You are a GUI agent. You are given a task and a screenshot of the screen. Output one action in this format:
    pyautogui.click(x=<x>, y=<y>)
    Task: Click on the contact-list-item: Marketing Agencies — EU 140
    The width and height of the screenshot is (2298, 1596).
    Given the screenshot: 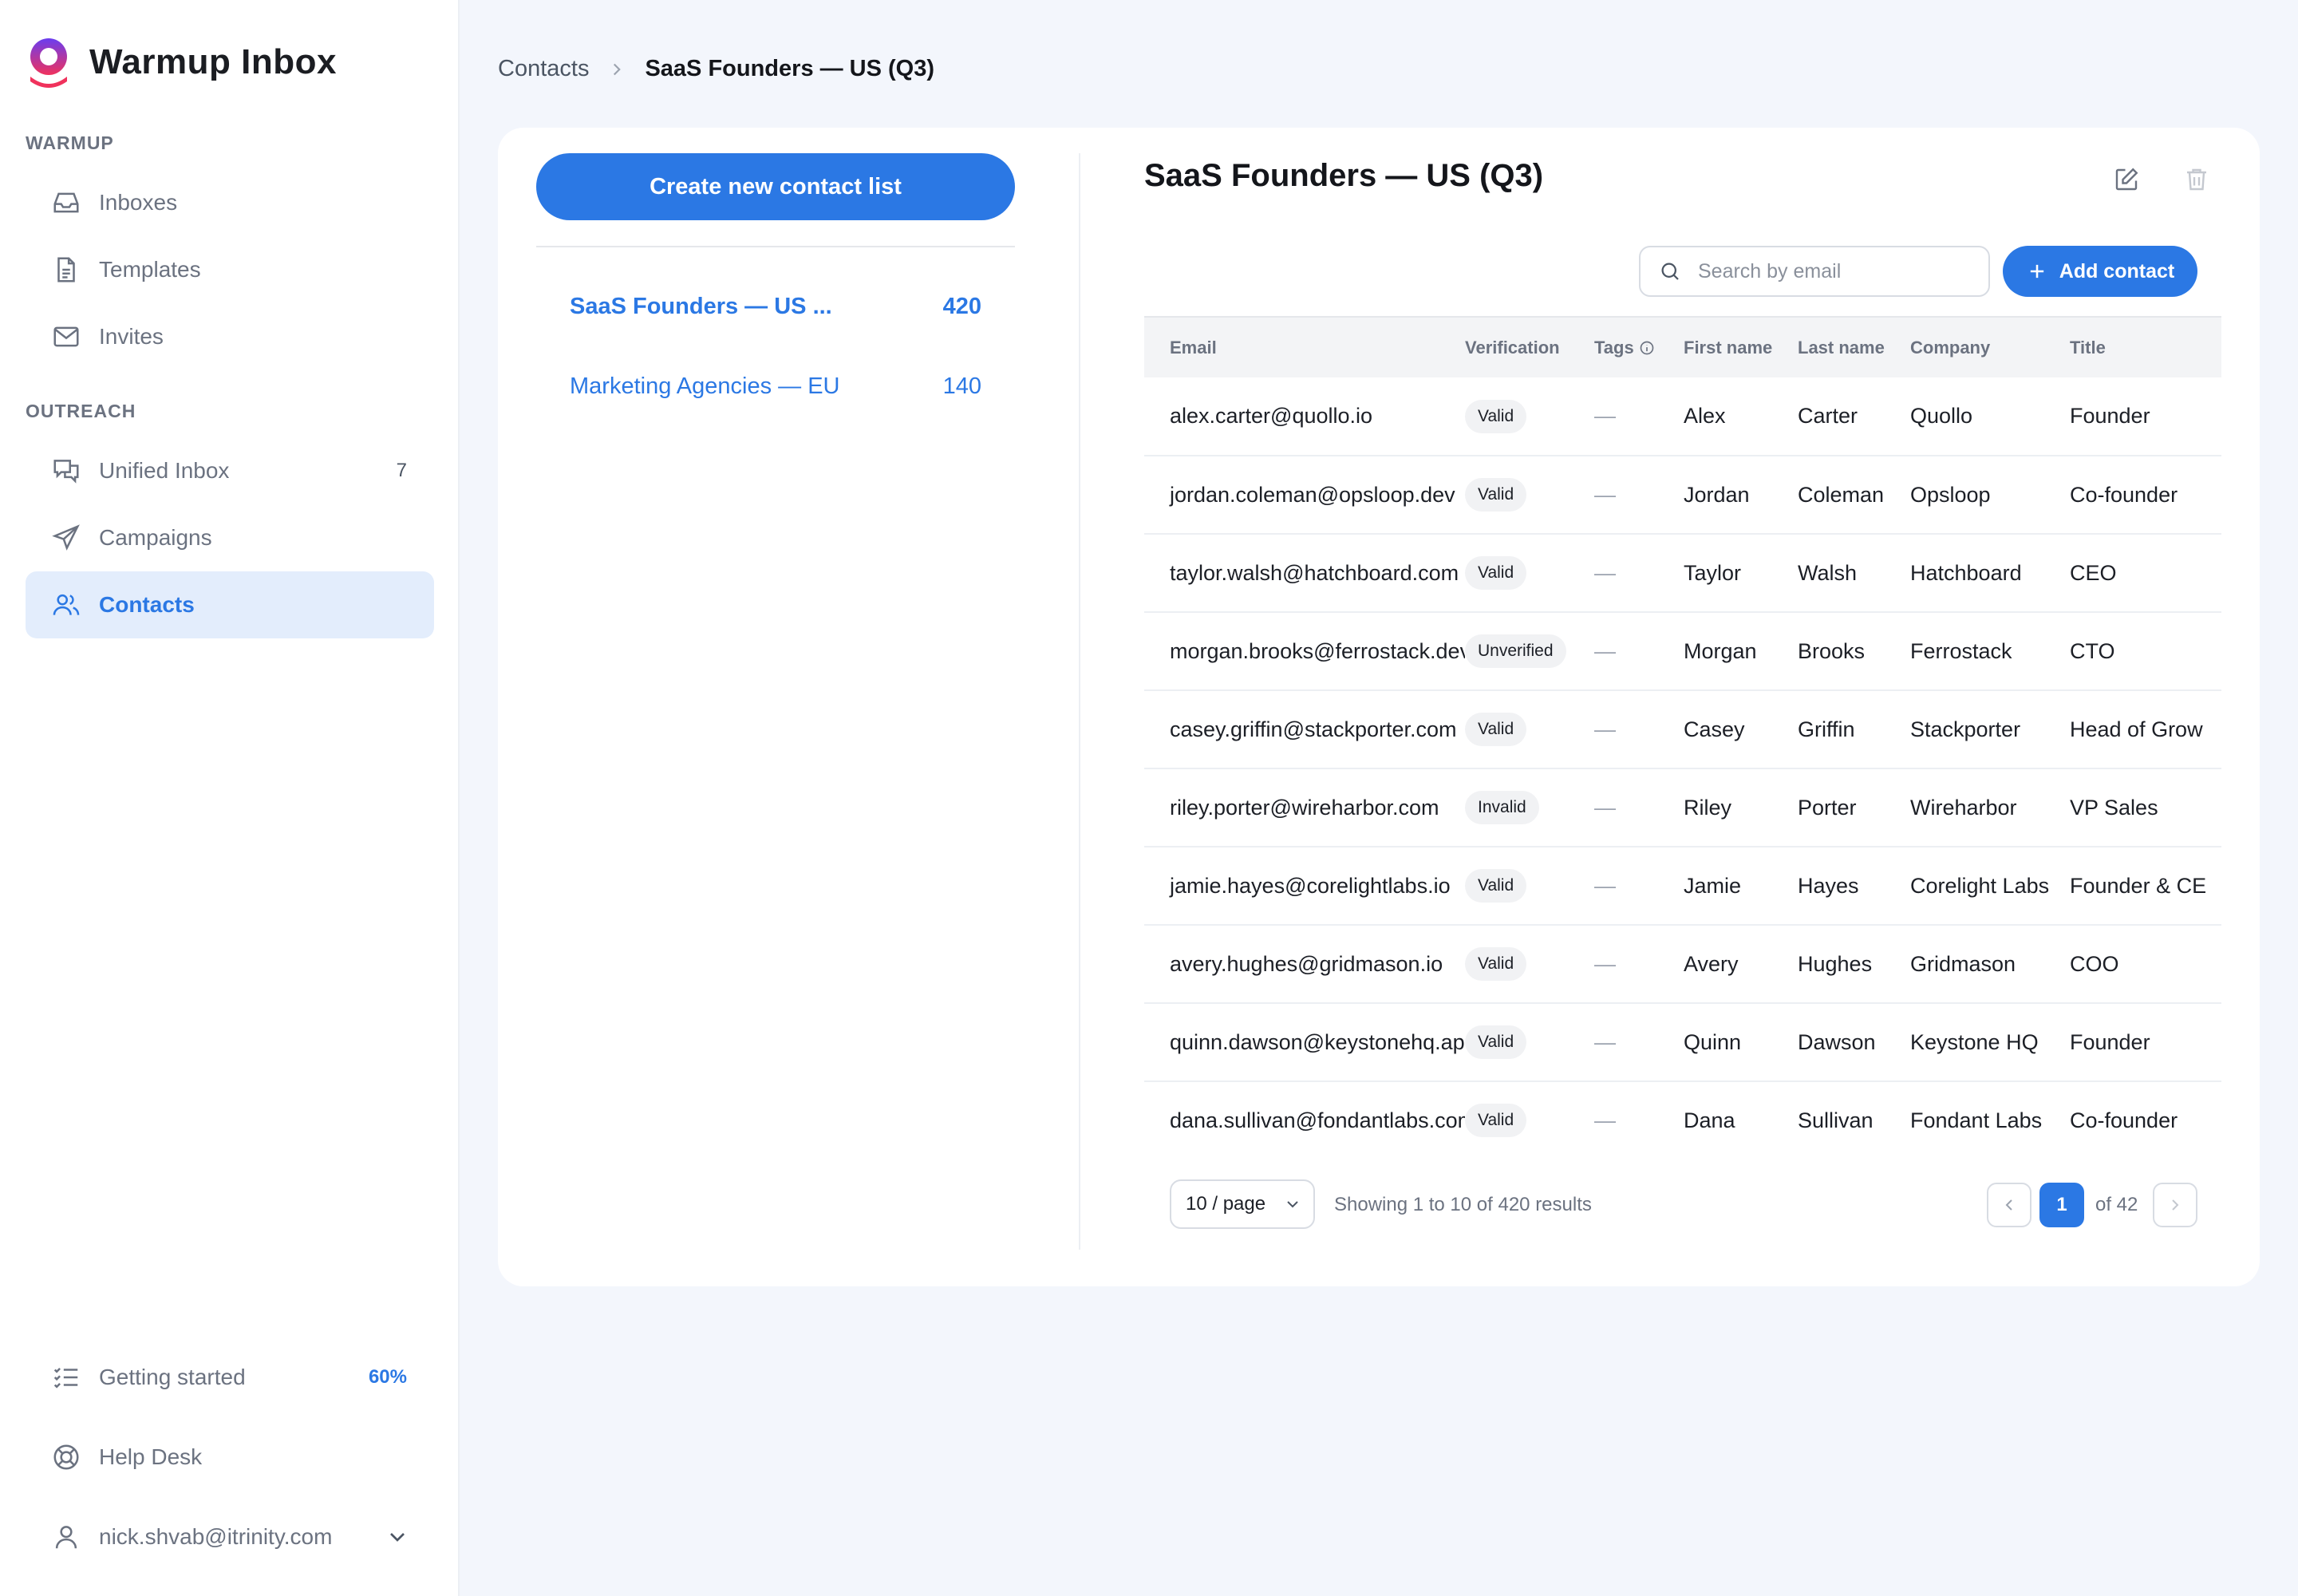 What is the action you would take?
    pyautogui.click(x=775, y=386)
    